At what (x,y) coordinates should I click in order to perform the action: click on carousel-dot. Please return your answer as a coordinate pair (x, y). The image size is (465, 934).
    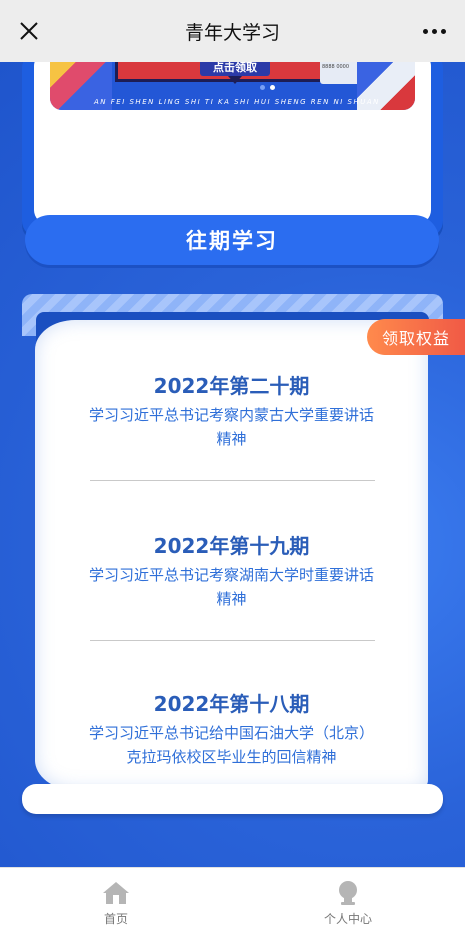
    Looking at the image, I should click on (262, 87).